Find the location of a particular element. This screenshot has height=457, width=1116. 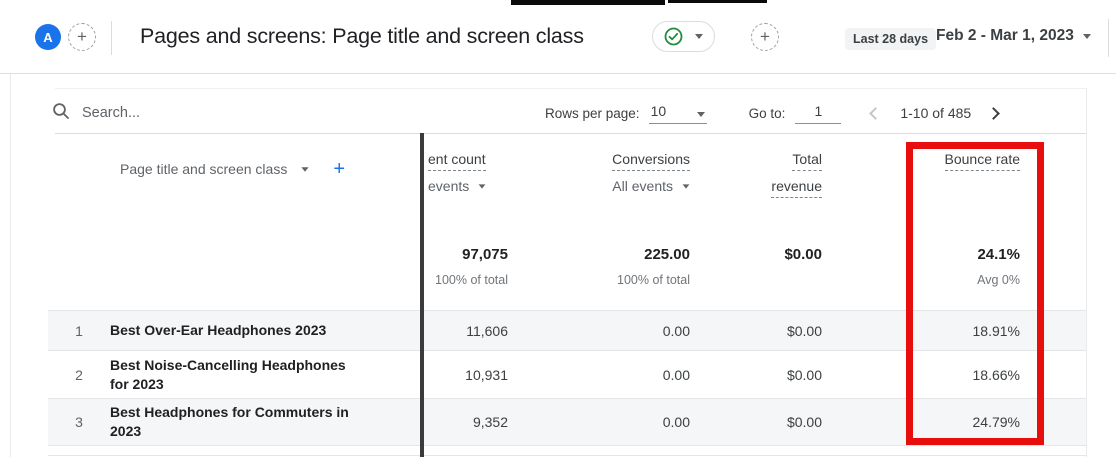

column-header-page-title: Page title and screen class + is located at coordinates (232, 169).